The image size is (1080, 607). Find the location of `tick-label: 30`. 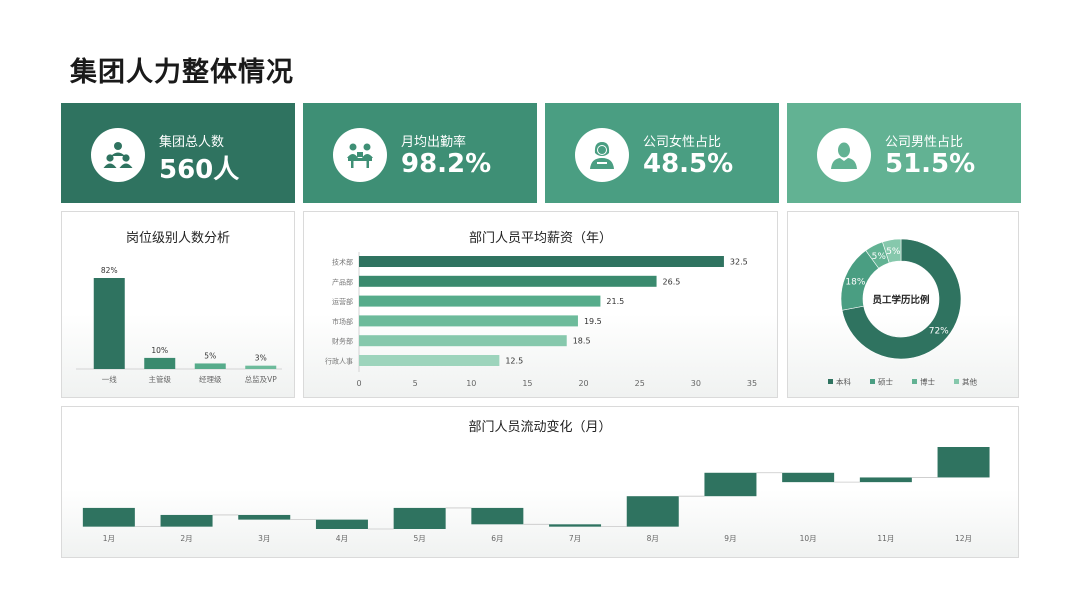

tick-label: 30 is located at coordinates (696, 383).